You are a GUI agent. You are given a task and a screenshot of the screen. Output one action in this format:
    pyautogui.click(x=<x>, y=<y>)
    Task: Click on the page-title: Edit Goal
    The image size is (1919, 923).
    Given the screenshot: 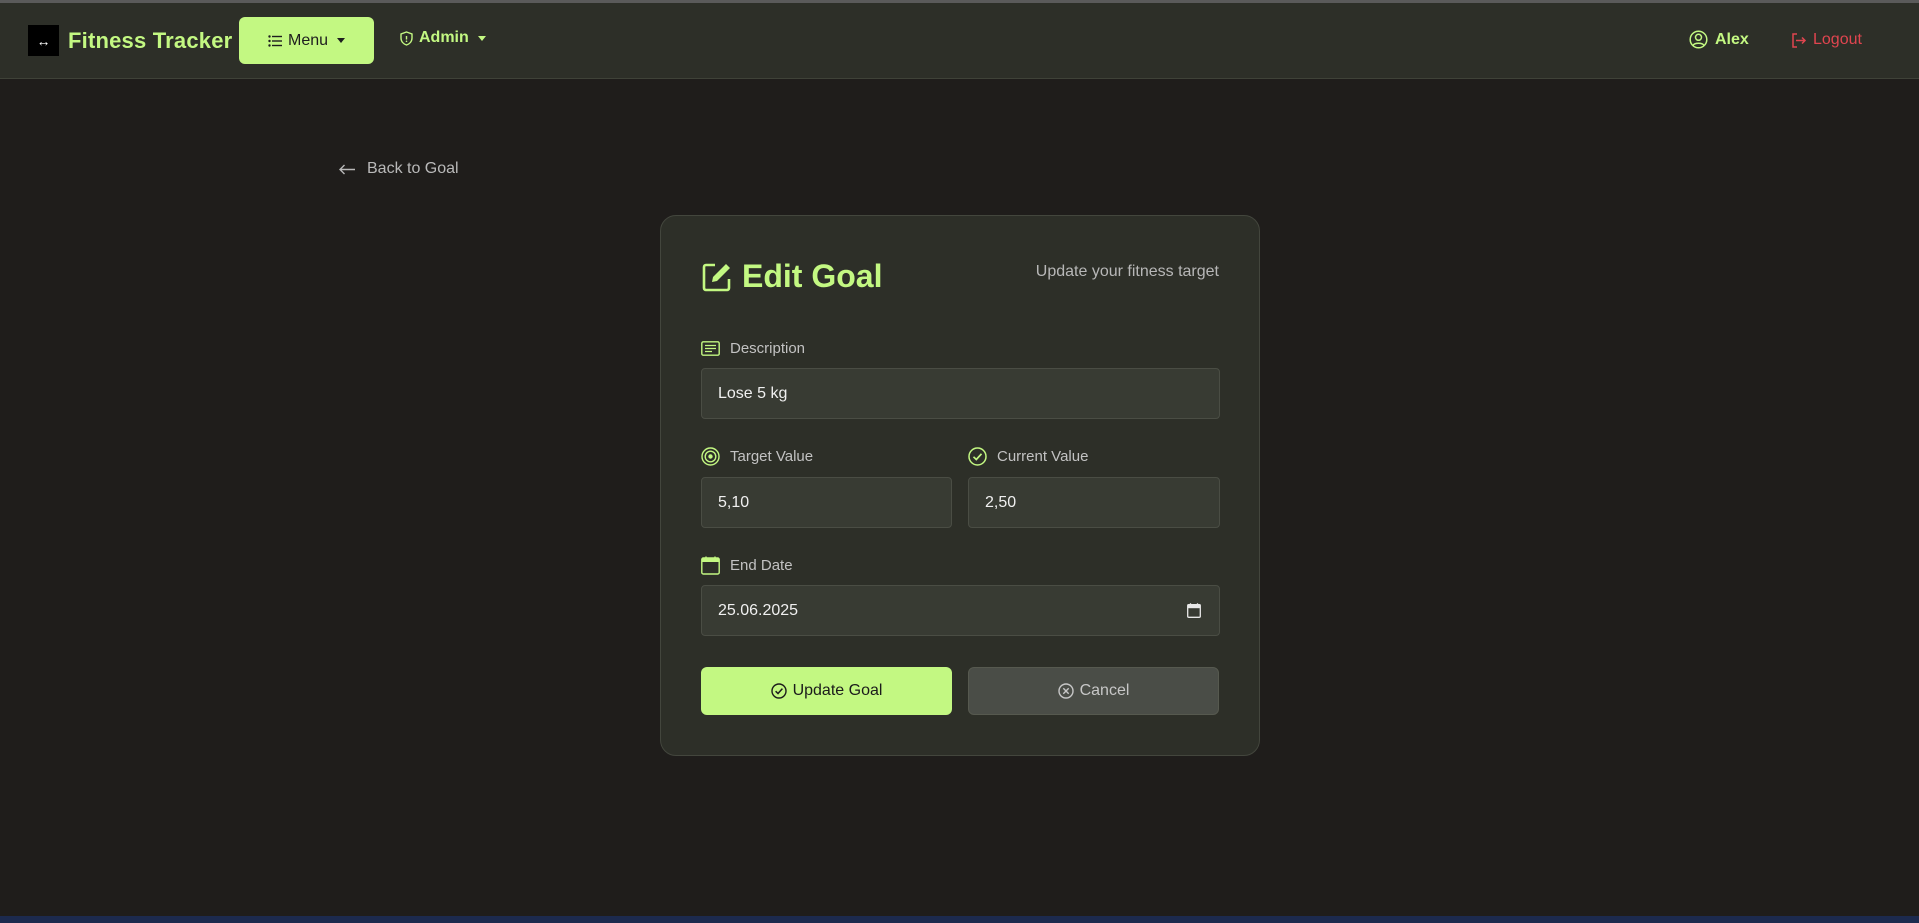 What is the action you would take?
    pyautogui.click(x=791, y=276)
    